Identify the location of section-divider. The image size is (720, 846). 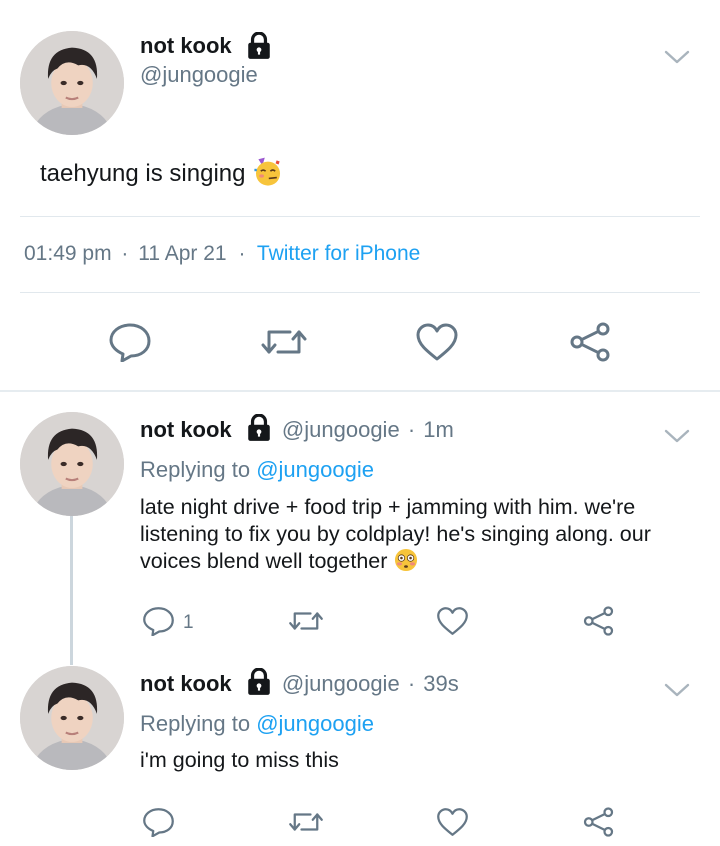
(360, 391).